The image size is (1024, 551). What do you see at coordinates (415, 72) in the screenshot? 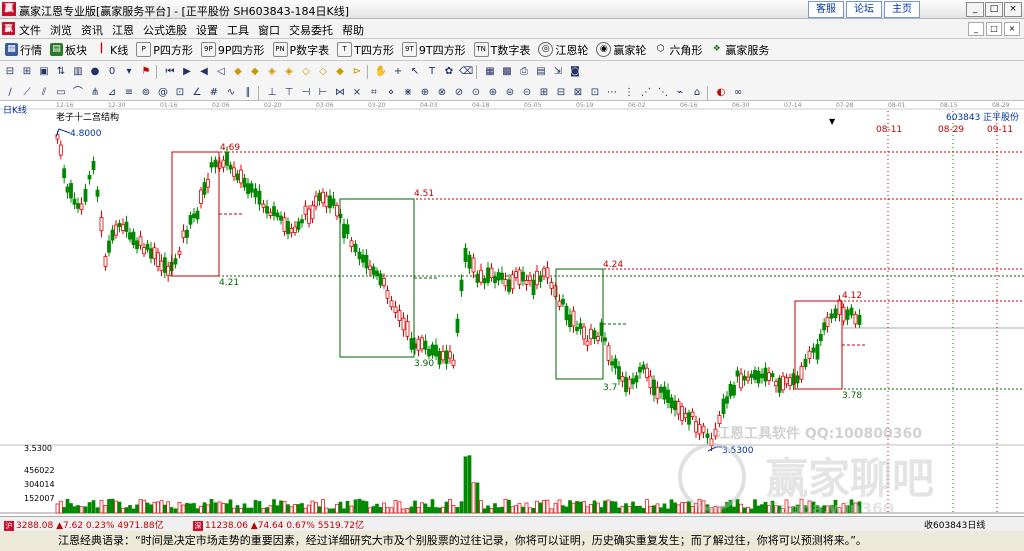
I see `cursor-icon: ↖` at bounding box center [415, 72].